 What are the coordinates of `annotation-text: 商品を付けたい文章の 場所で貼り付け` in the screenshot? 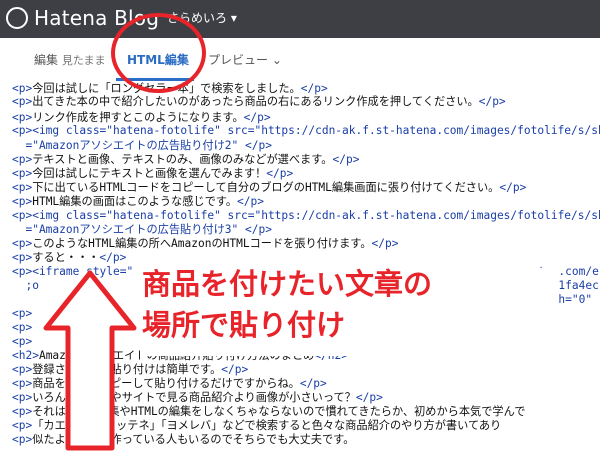 It's located at (287, 305).